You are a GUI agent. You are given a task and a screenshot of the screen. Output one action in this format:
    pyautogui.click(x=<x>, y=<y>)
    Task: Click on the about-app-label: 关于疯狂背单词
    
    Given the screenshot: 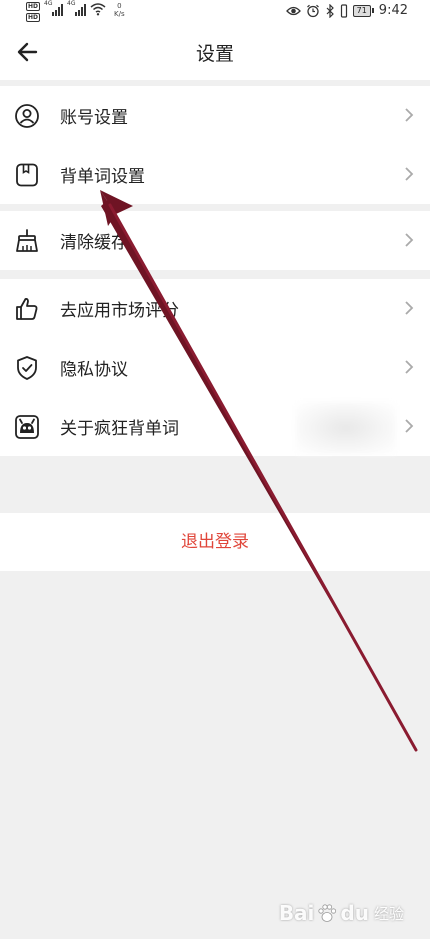 What is the action you would take?
    pyautogui.click(x=119, y=429)
    